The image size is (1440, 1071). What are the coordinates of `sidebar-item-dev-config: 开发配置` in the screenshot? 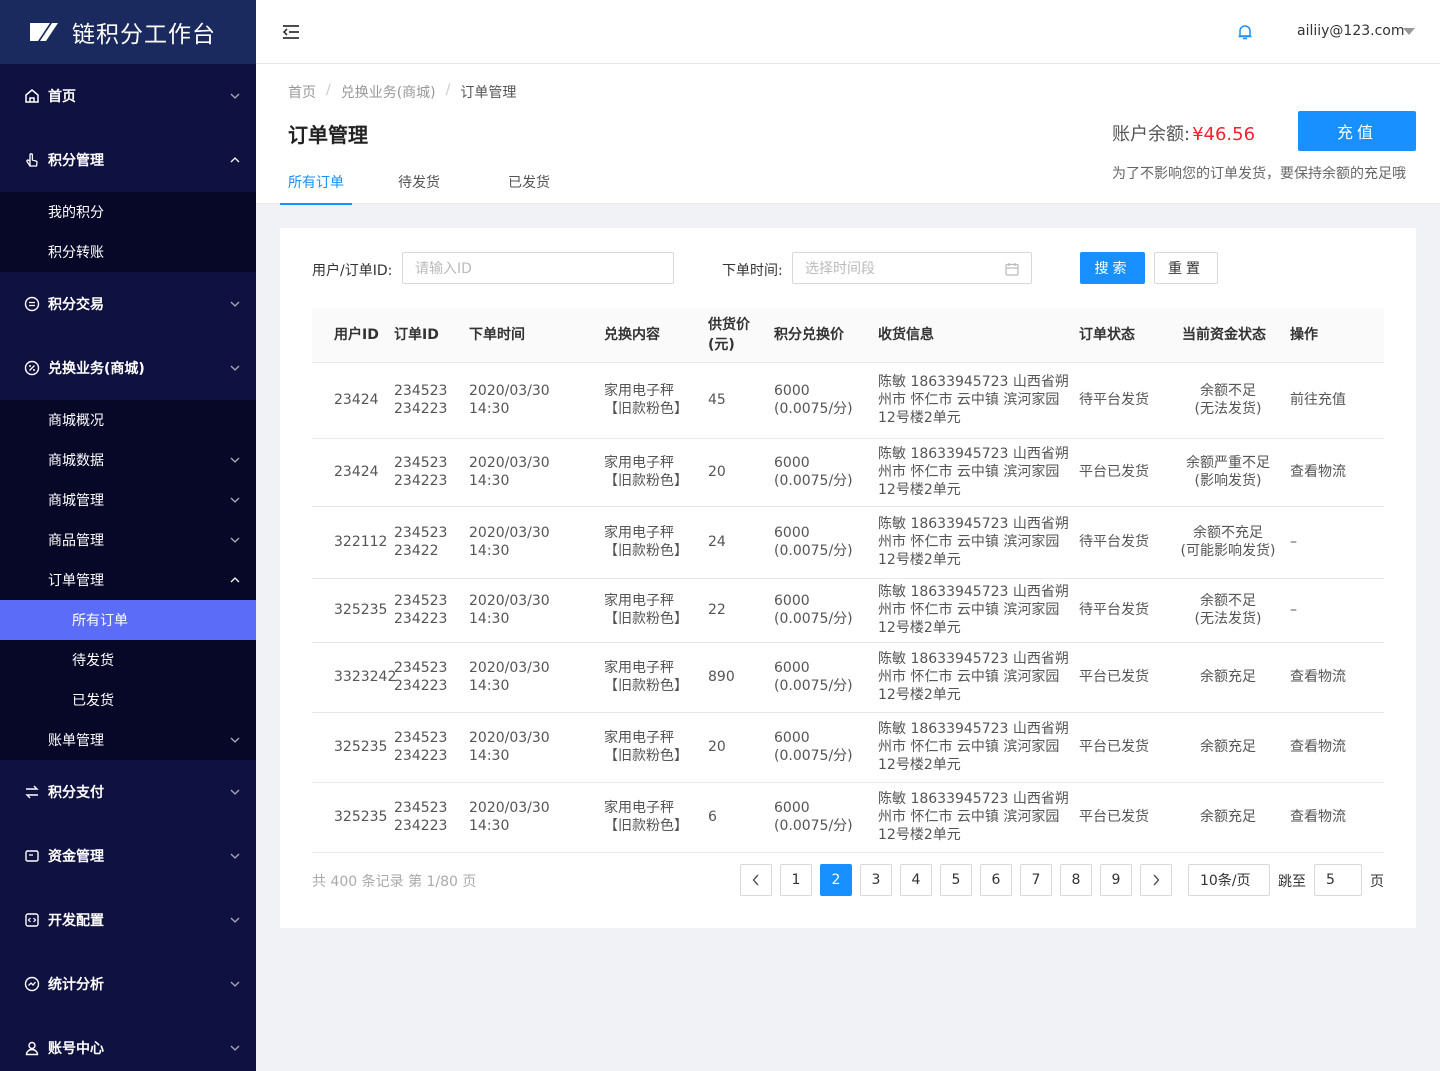 It's located at (128, 920).